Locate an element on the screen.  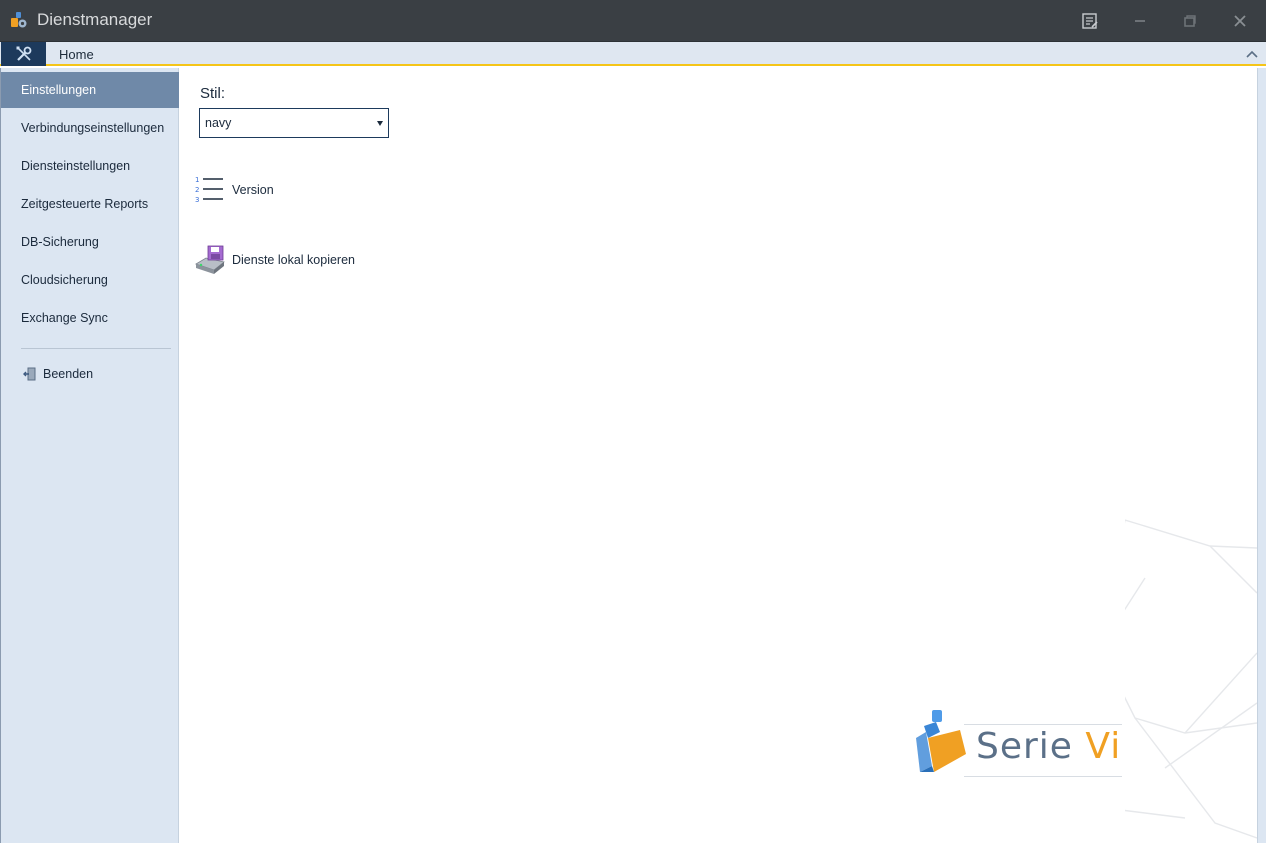
svg-text: 3 is located at coordinates (197, 200).